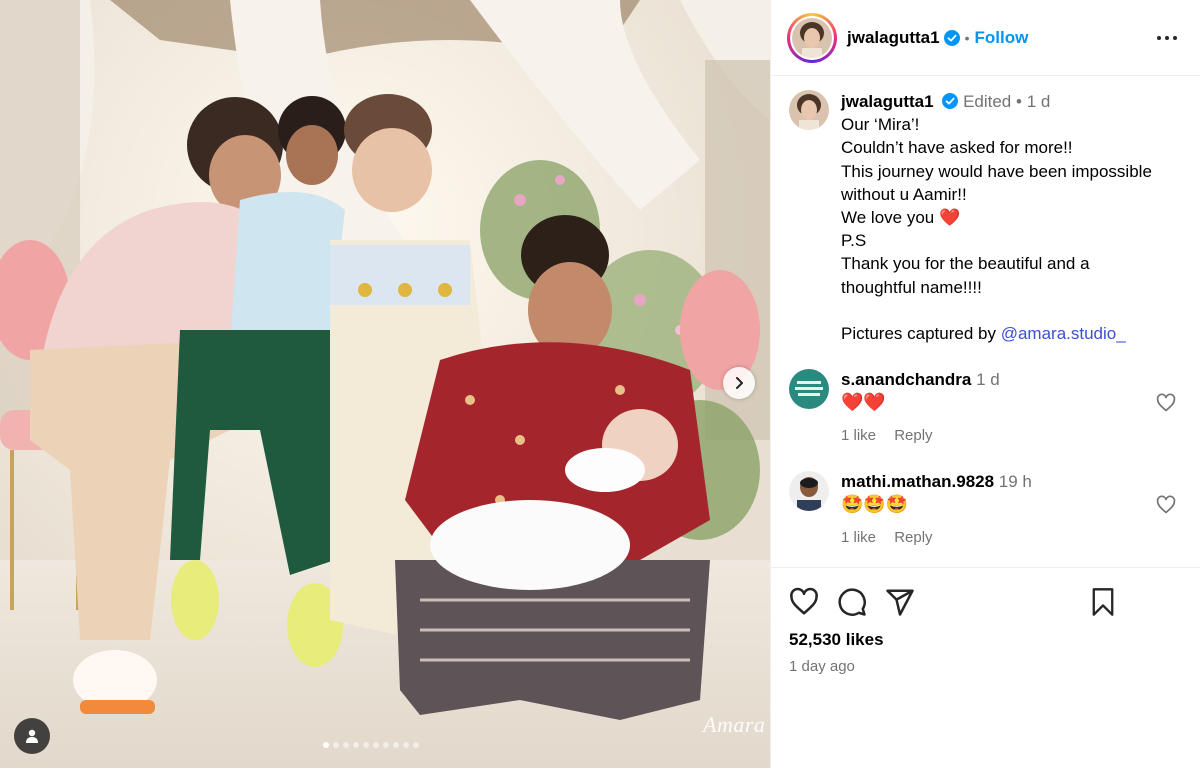 Image resolution: width=1200 pixels, height=768 pixels. What do you see at coordinates (863, 402) in the screenshot?
I see `comment-text: ❤️❤️` at bounding box center [863, 402].